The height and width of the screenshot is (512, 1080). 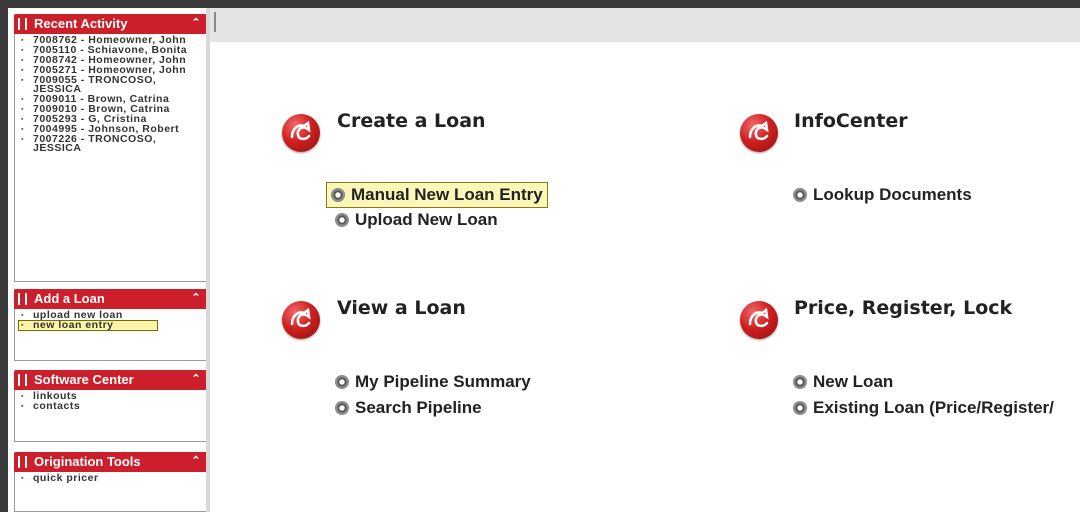 I want to click on recent-item: 7009055 - TRONCOSO, JESSICA, so click(x=113, y=85).